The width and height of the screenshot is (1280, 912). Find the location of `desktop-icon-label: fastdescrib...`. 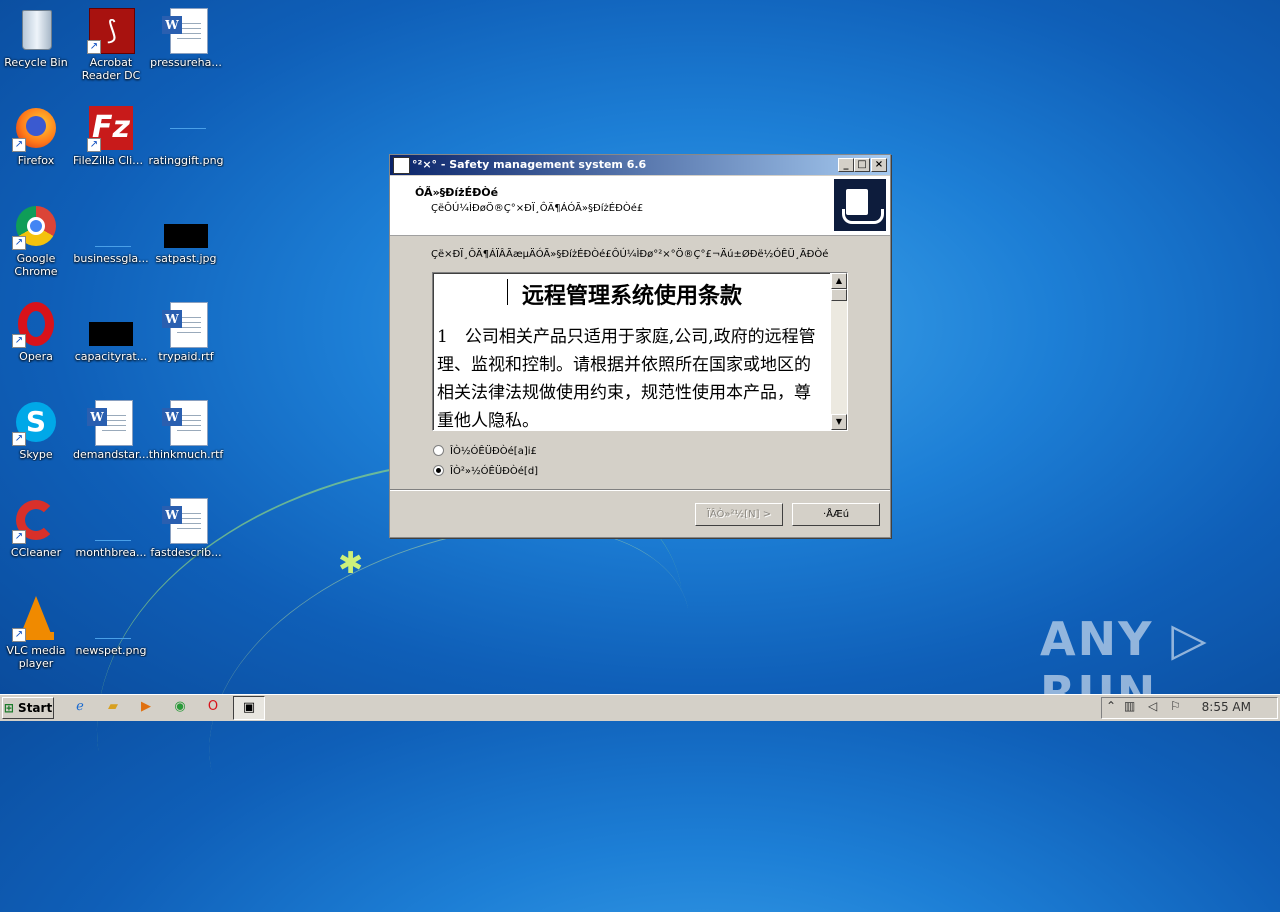

desktop-icon-label: fastdescrib... is located at coordinates (186, 552).